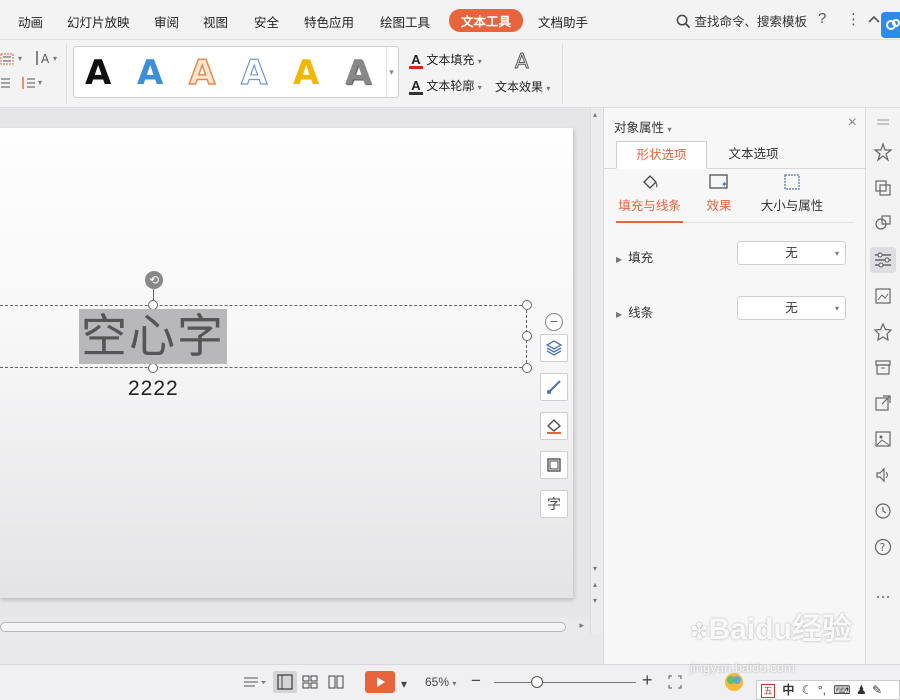  Describe the element at coordinates (28, 83) in the screenshot. I see `line-spacing-icon` at that location.